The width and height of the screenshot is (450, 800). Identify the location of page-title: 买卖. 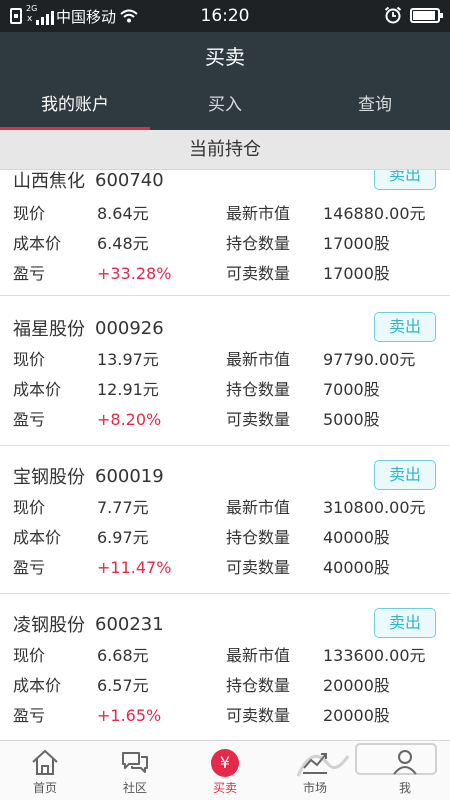
(225, 57).